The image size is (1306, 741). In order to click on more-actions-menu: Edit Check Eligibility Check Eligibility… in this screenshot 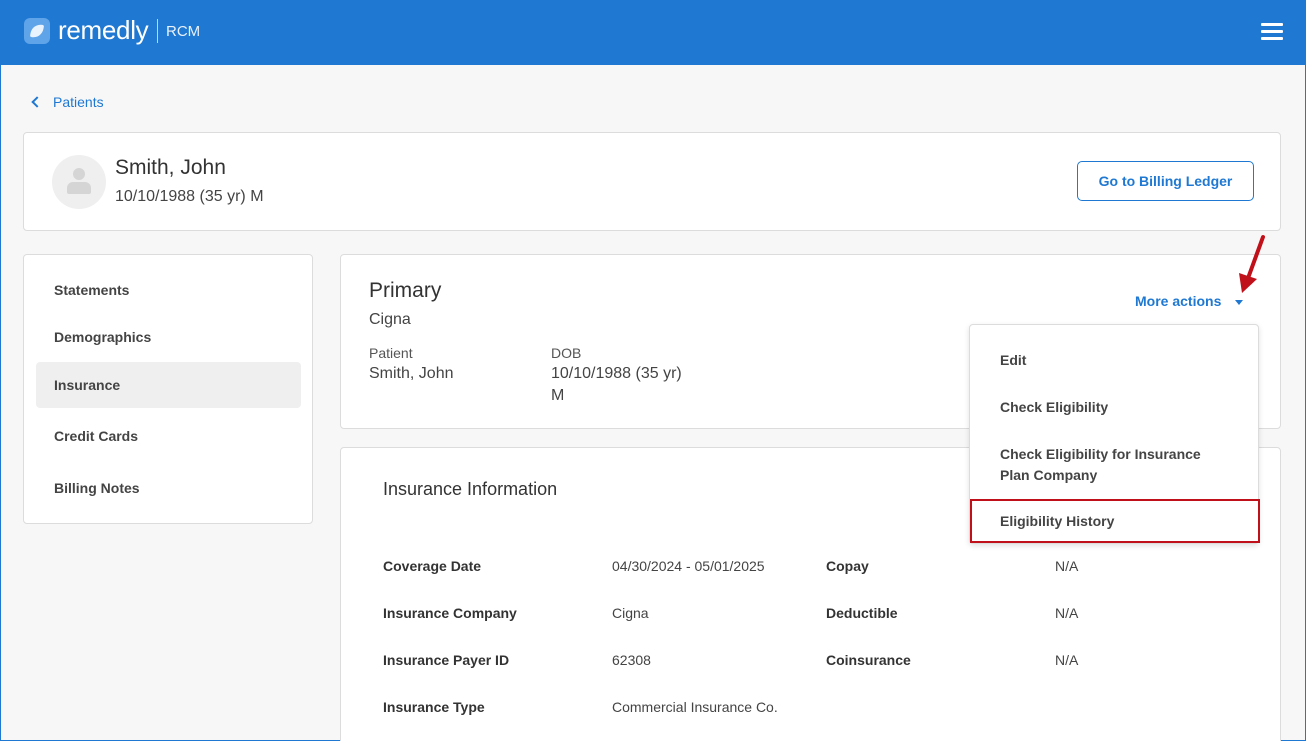, I will do `click(1114, 434)`.